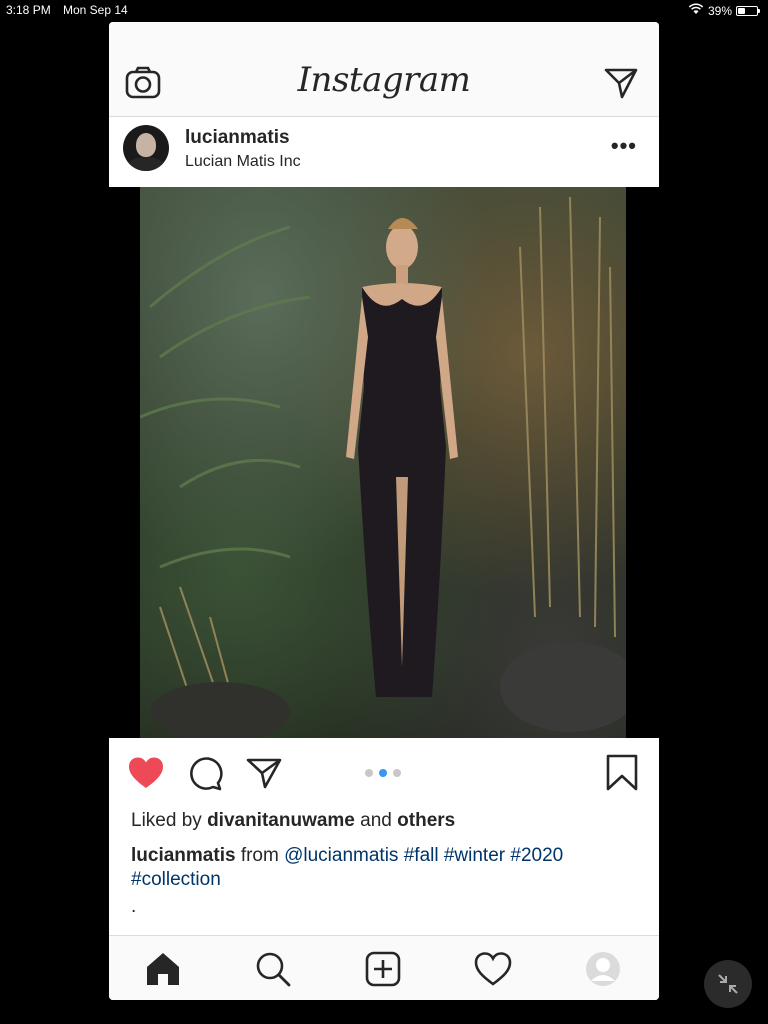 The image size is (768, 1024). I want to click on add-post-icon, so click(383, 969).